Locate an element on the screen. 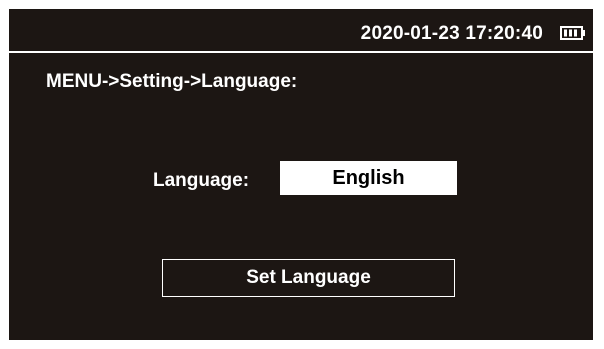 The image size is (604, 349). status-bar: 2020-01-23 17:20:40 is located at coordinates (301, 30).